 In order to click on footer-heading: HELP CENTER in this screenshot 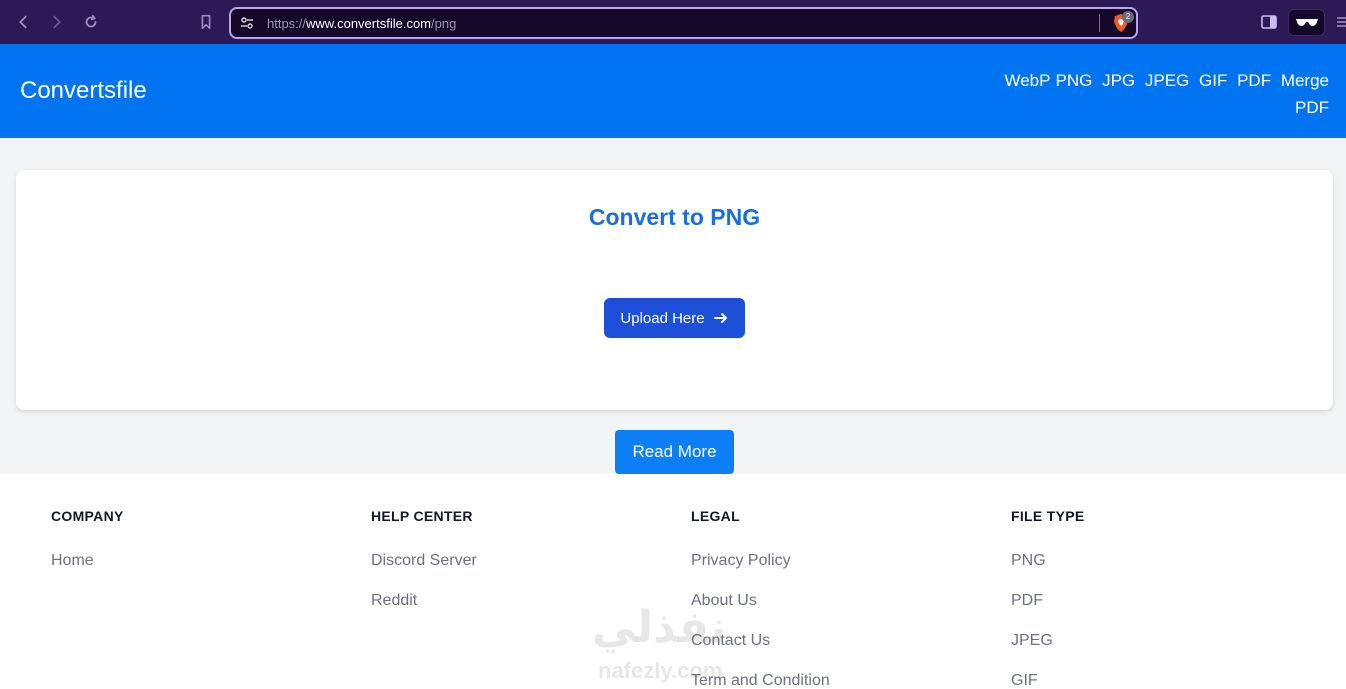, I will do `click(422, 516)`.